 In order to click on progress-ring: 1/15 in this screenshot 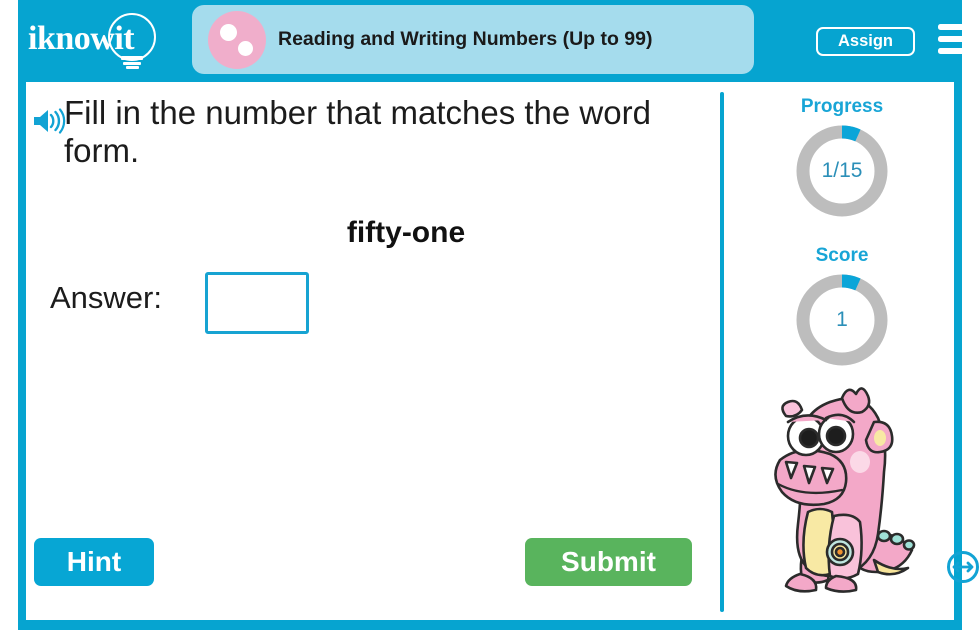, I will do `click(842, 171)`.